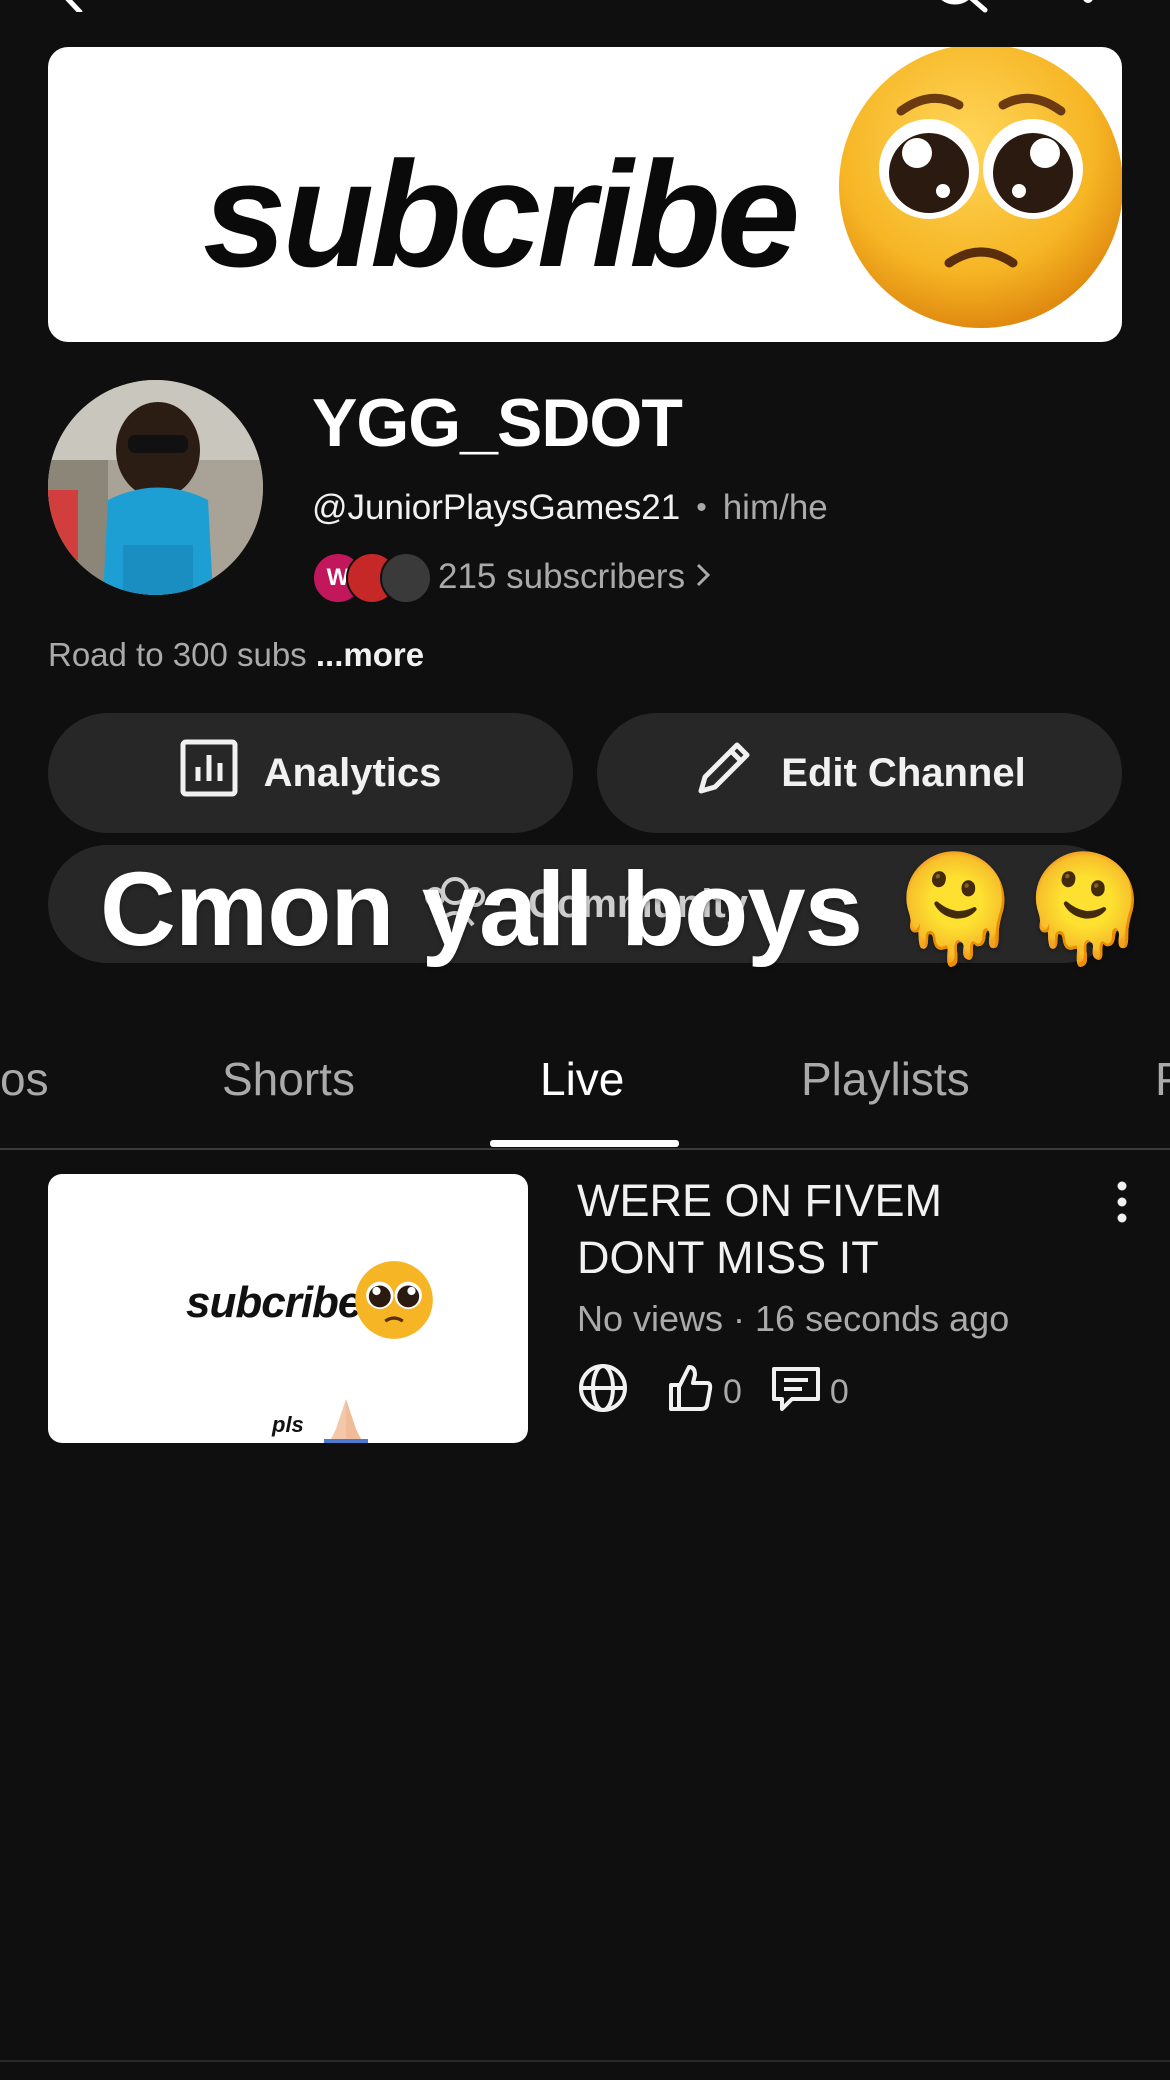  I want to click on edit-channel-button: Edit Channel, so click(859, 773).